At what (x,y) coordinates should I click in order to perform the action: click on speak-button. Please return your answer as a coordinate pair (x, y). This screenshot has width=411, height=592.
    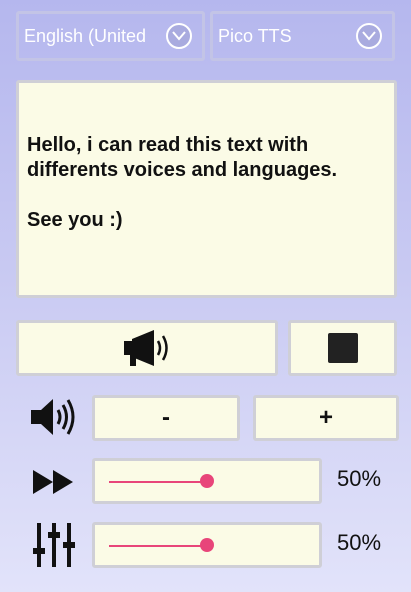
    Looking at the image, I should click on (147, 348).